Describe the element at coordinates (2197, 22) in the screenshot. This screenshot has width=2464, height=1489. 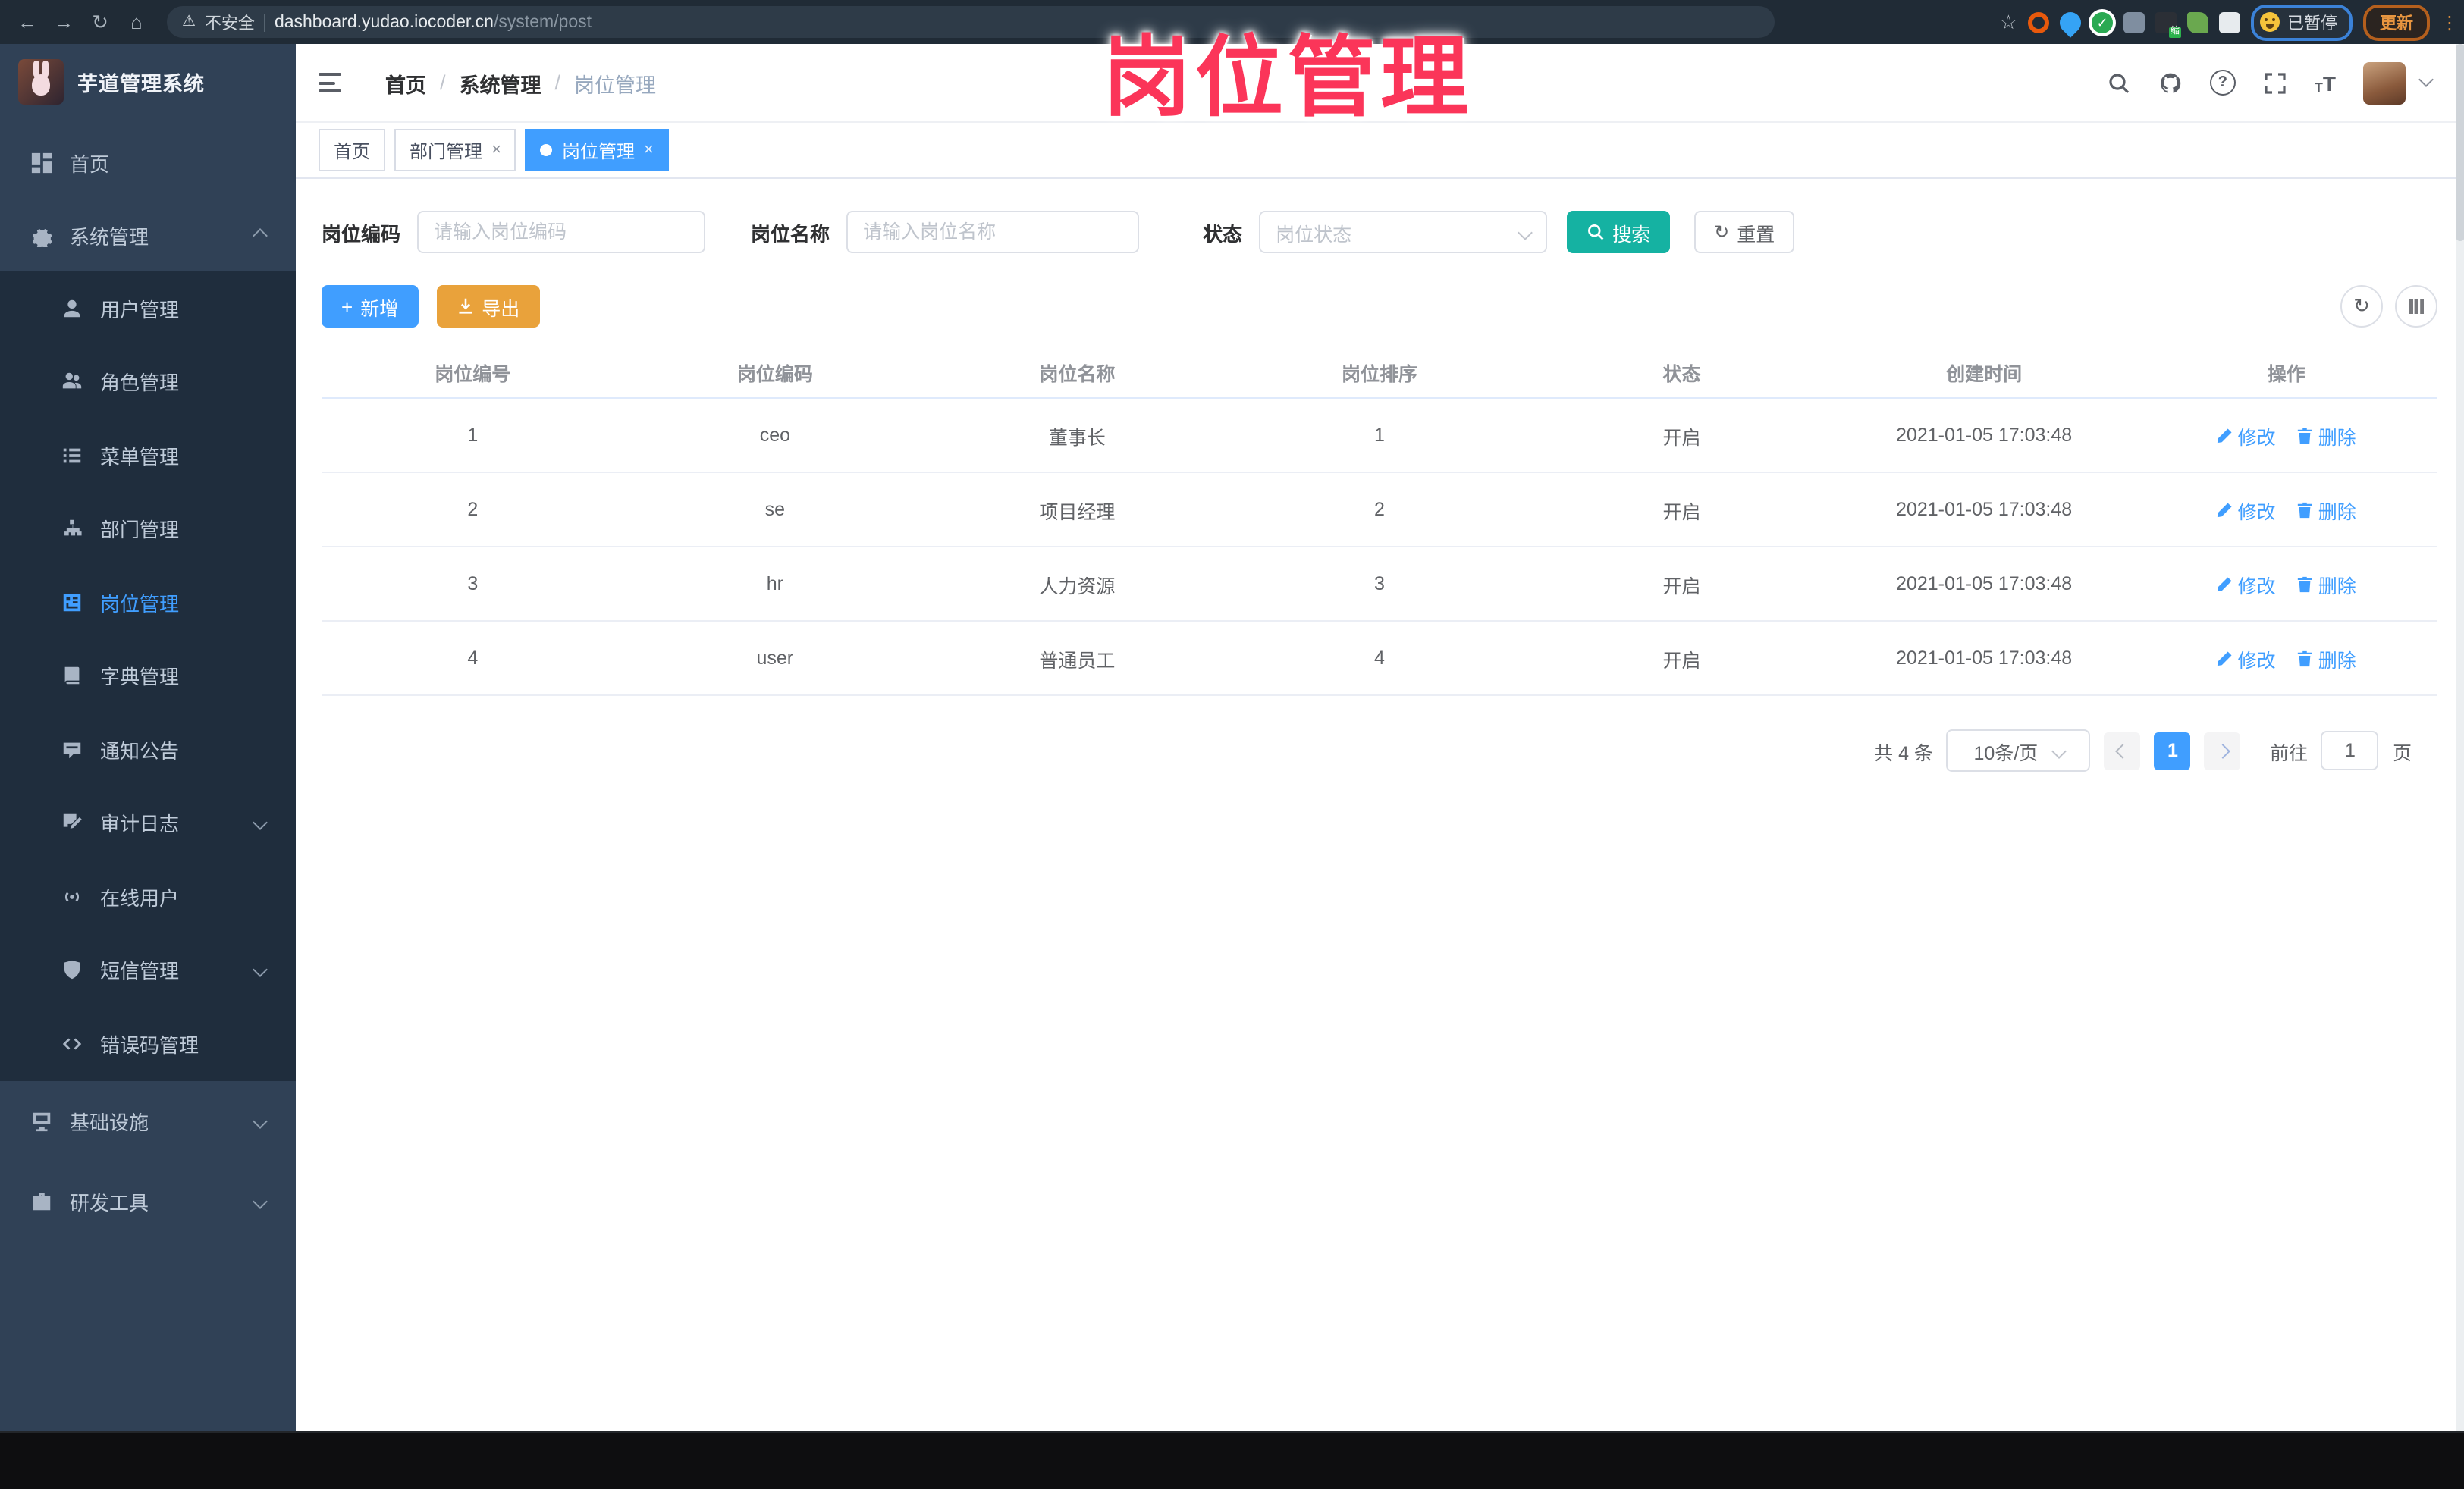
I see `extension-green-icon` at that location.